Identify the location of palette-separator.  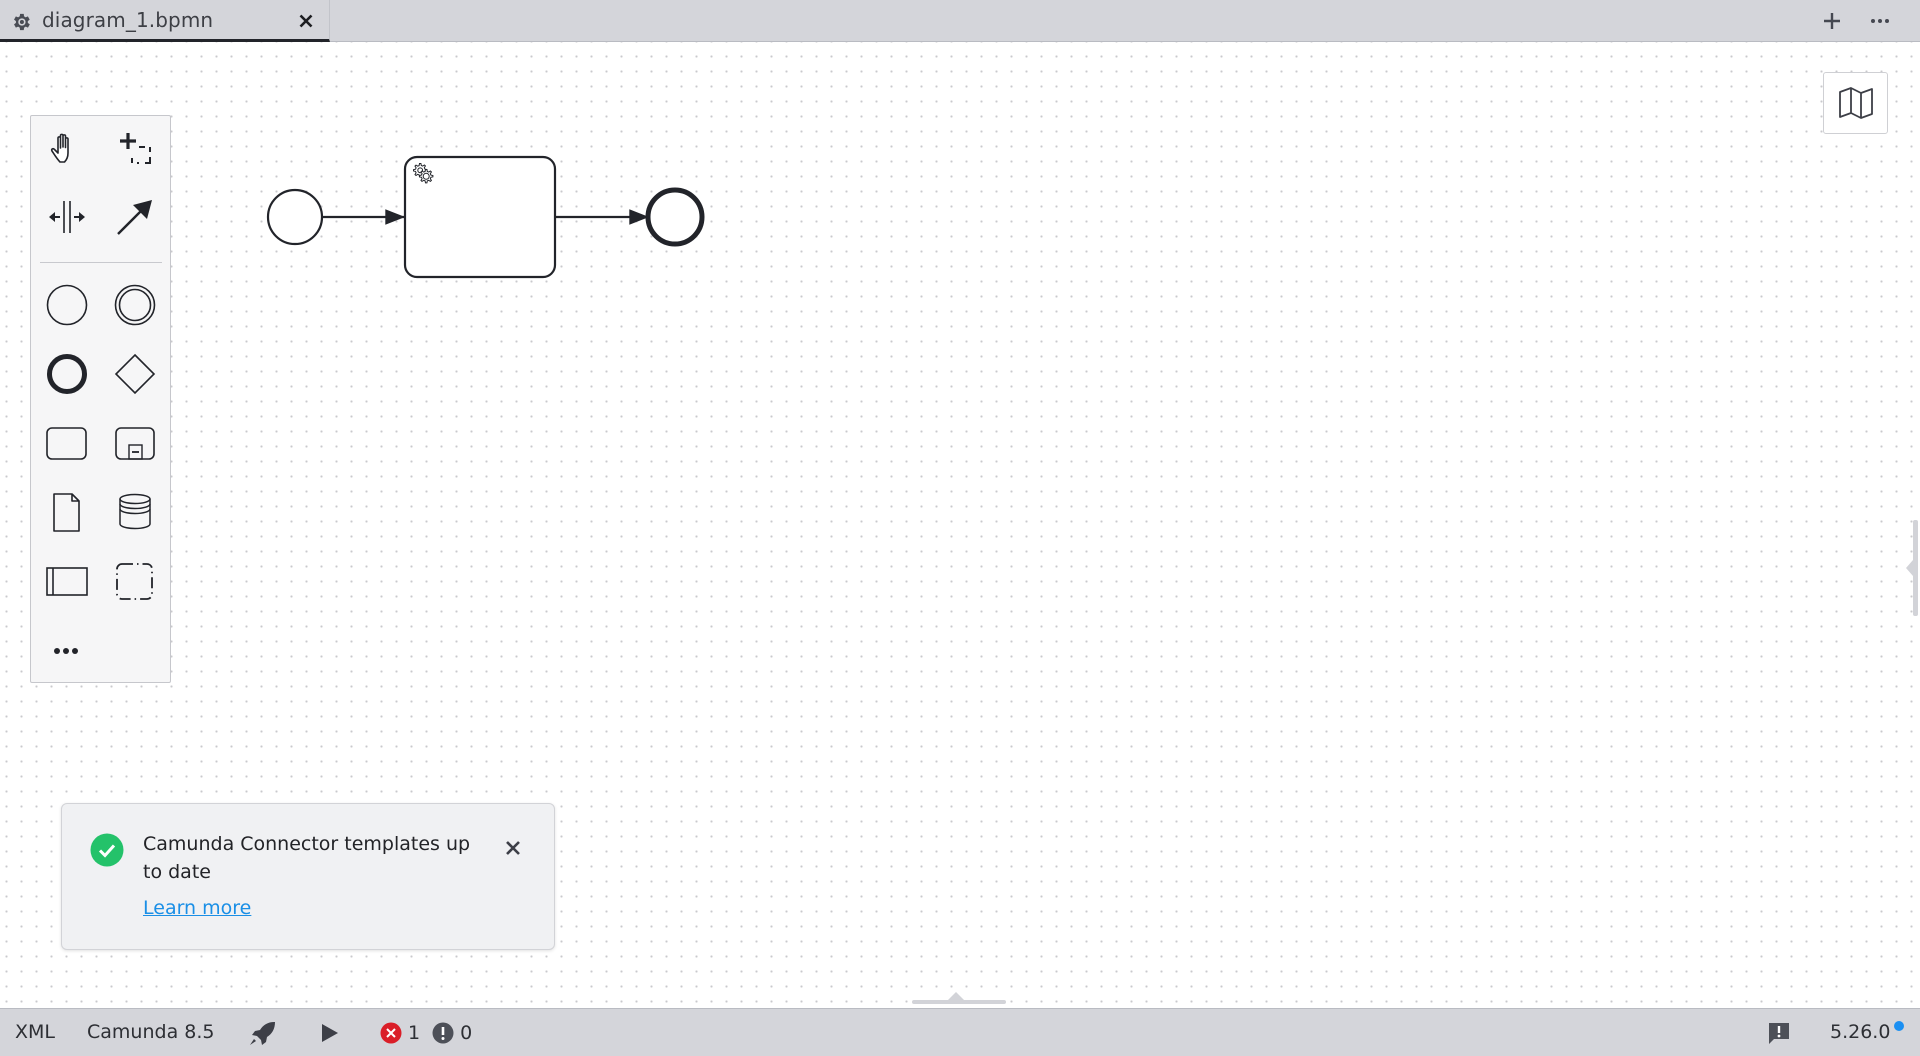
(101, 262).